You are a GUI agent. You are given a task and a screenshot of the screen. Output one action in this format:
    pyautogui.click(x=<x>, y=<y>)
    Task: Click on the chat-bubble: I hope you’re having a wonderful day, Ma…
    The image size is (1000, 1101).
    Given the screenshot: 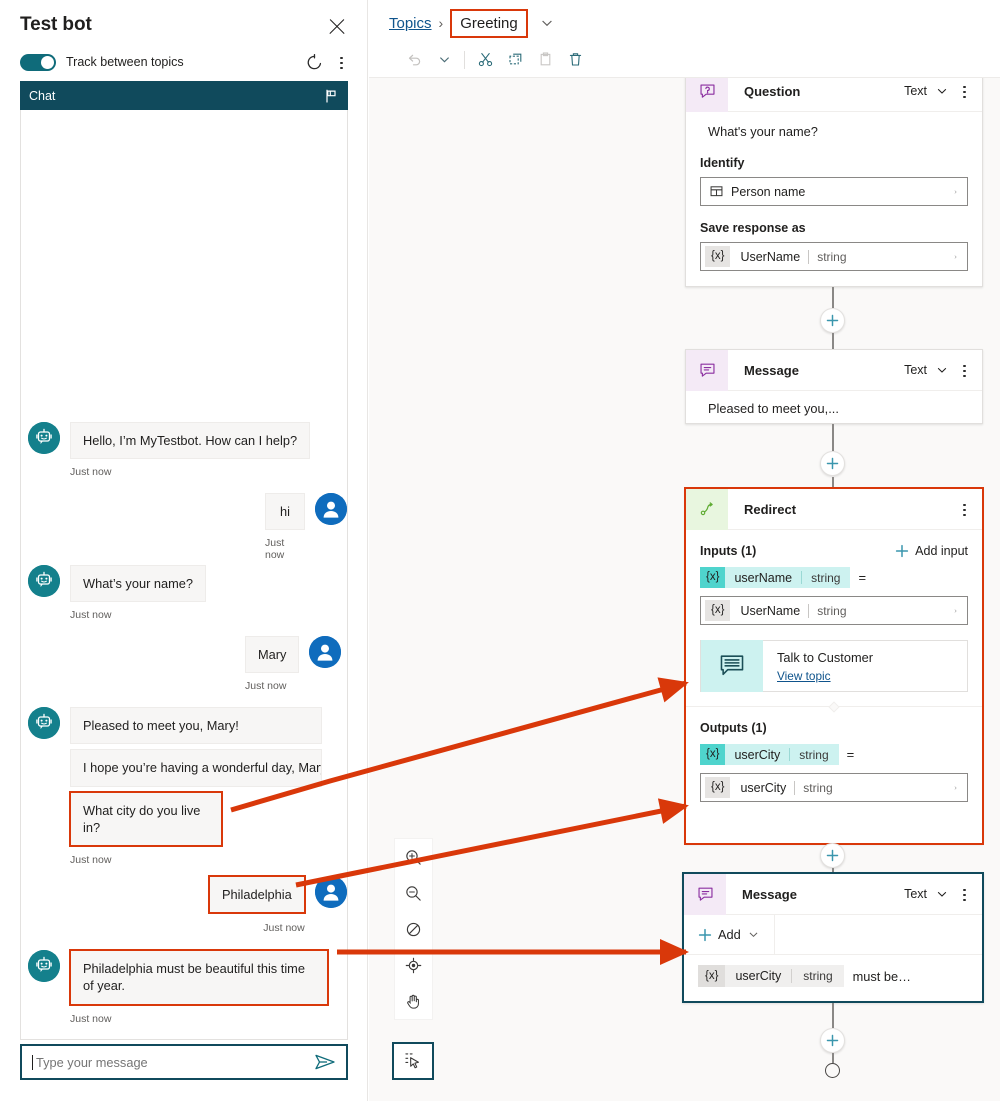 What is the action you would take?
    pyautogui.click(x=196, y=768)
    